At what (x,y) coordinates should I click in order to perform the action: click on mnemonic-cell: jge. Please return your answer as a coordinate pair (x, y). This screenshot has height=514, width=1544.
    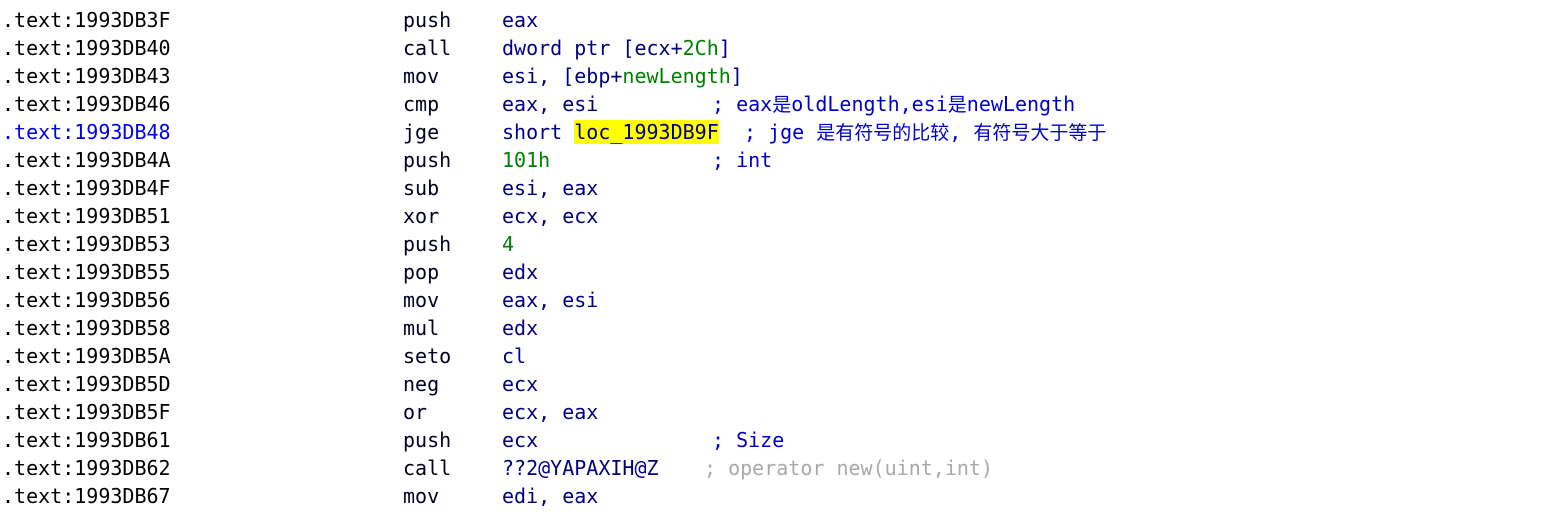
    Looking at the image, I should click on (452, 132).